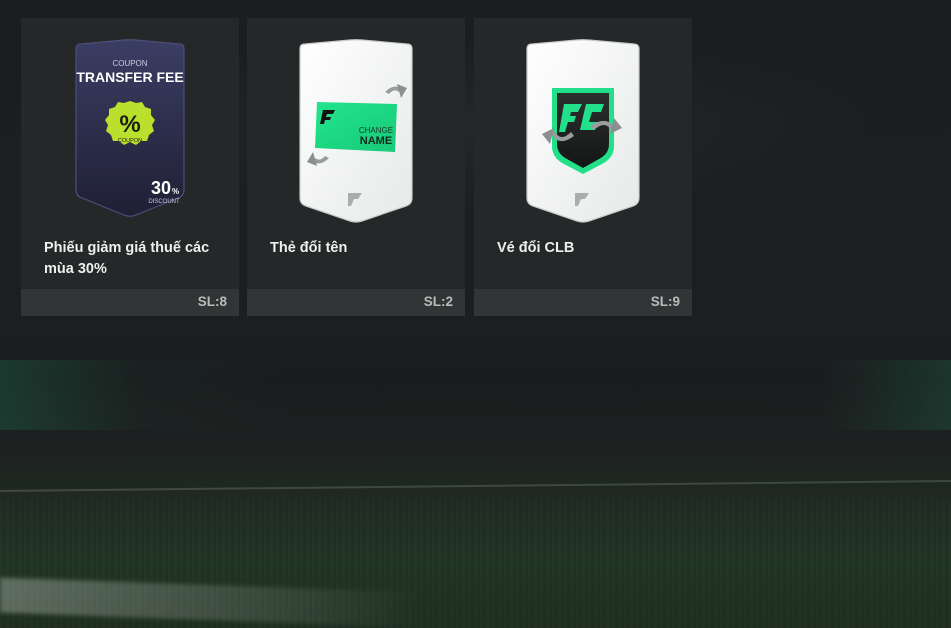 The image size is (951, 628). I want to click on item-card-art: CHANGE NAME, so click(356, 124).